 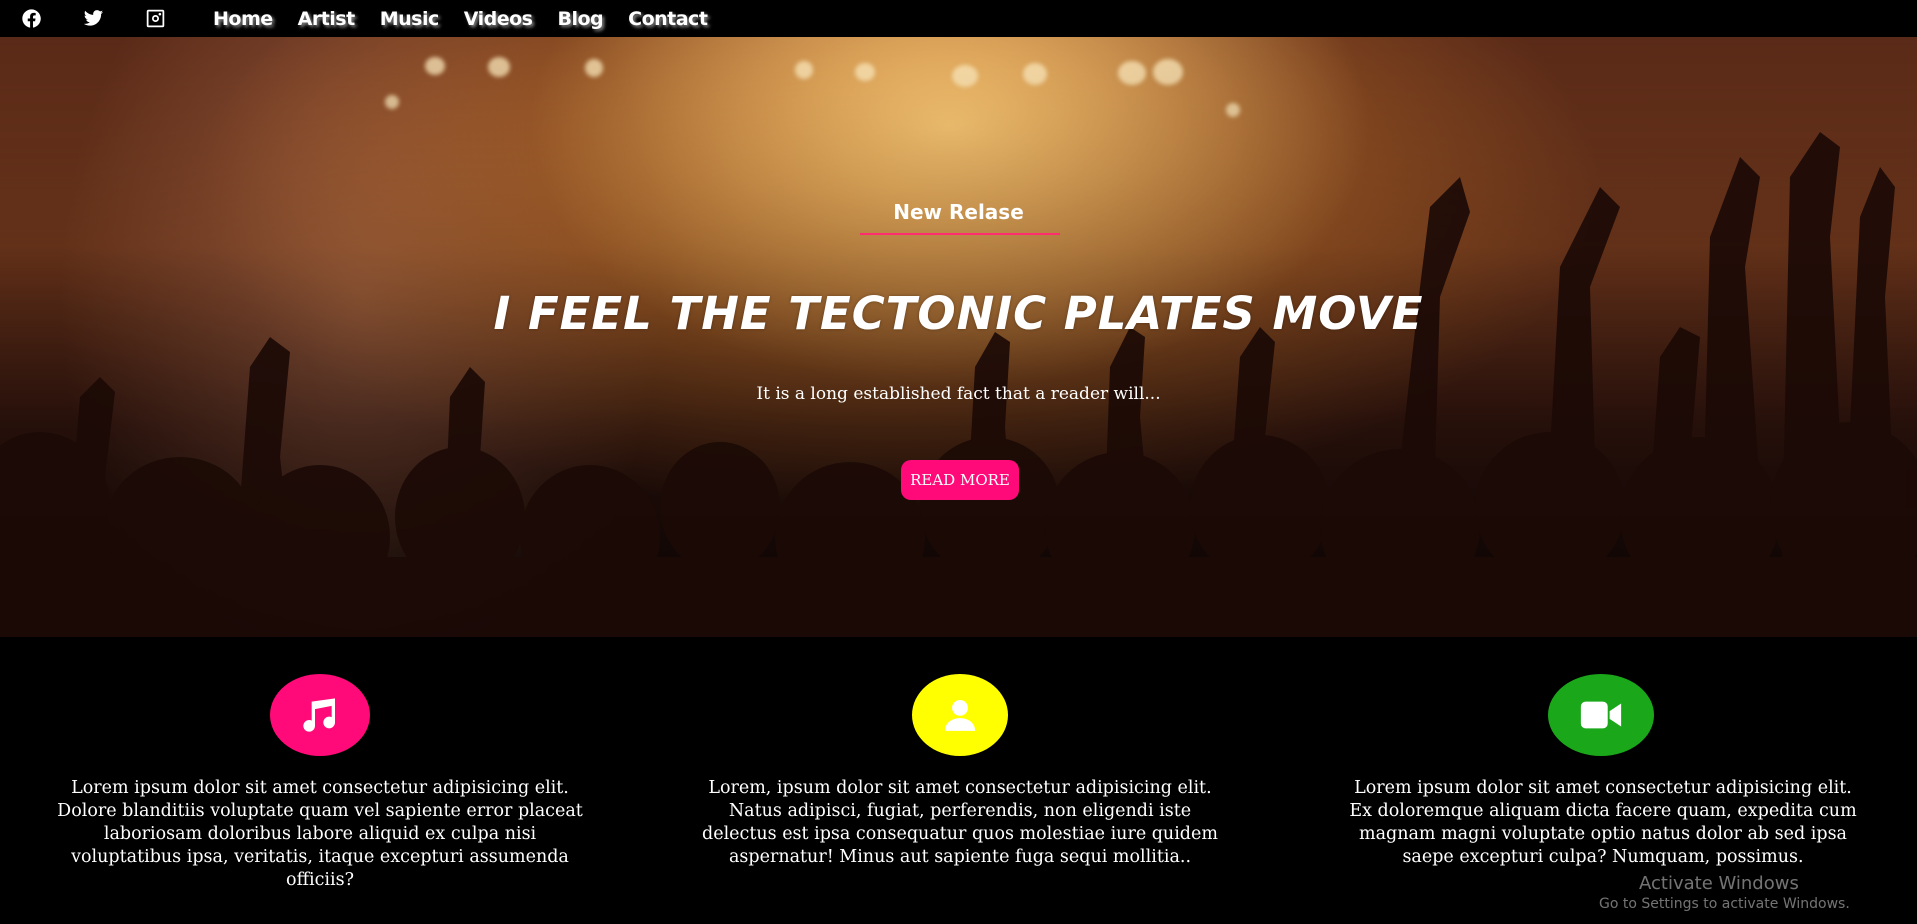 What do you see at coordinates (668, 19) in the screenshot?
I see `nav-contact: Contact` at bounding box center [668, 19].